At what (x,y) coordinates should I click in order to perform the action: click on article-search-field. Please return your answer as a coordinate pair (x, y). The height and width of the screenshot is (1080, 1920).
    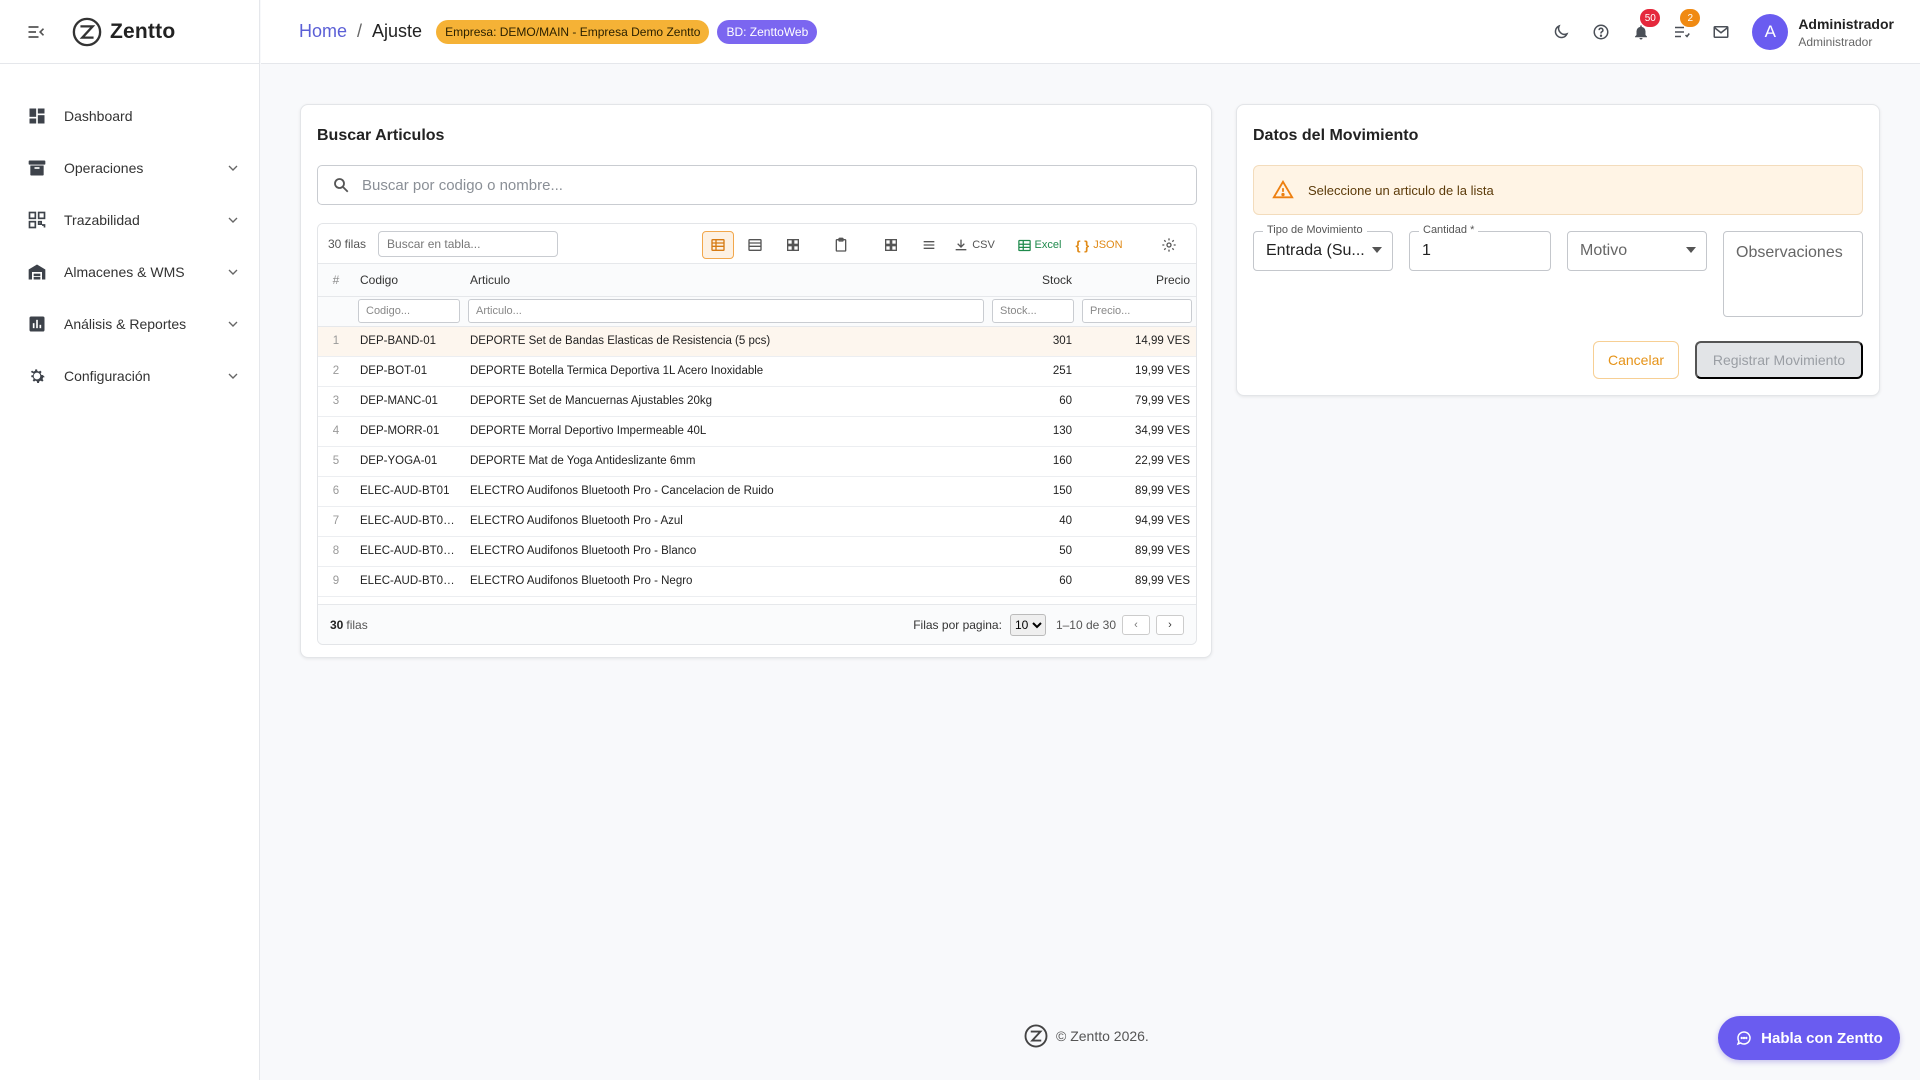
    Looking at the image, I should click on (757, 185).